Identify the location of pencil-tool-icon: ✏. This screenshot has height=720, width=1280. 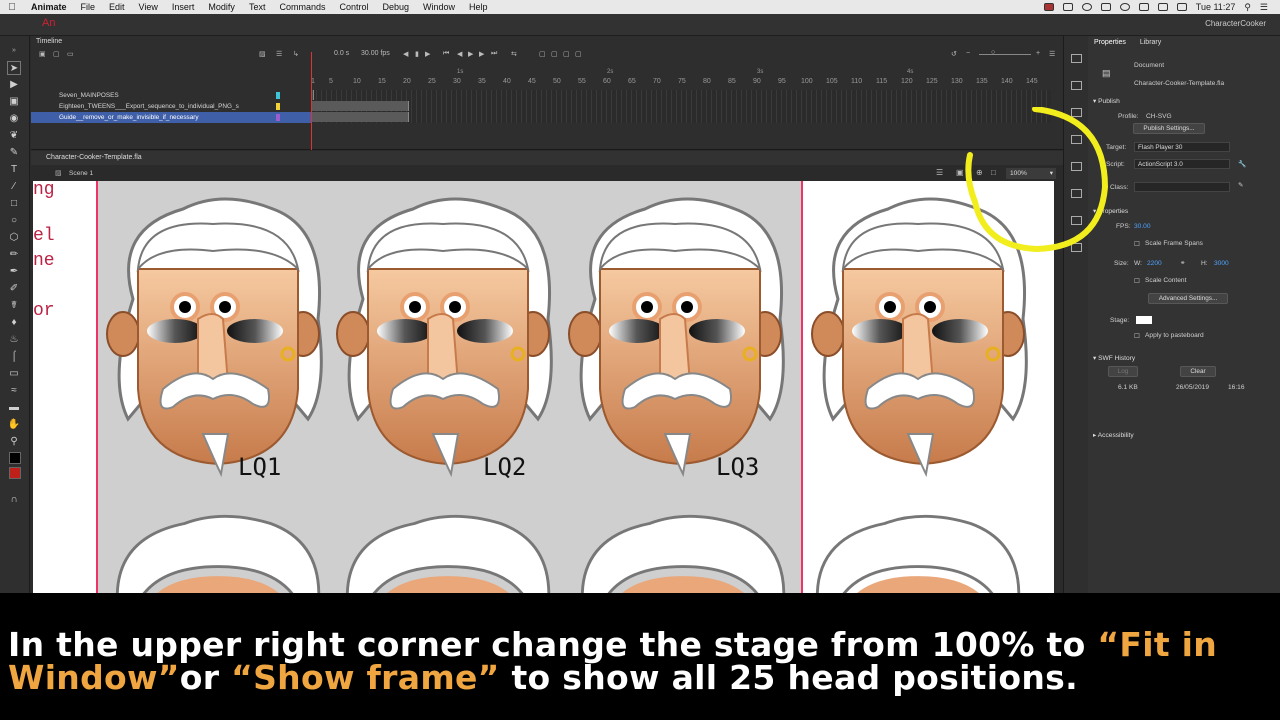
(14, 255).